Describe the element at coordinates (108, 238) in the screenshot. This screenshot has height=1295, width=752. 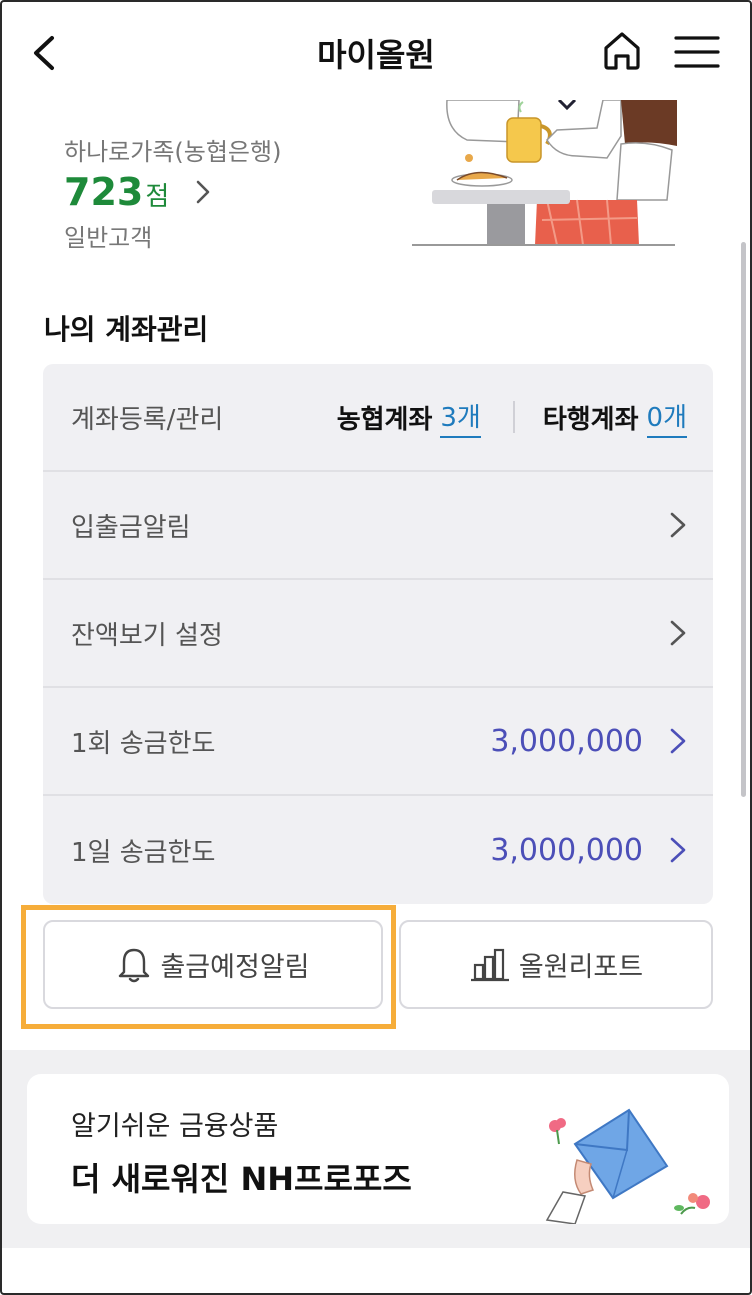
I see `grade-level: 일반고객` at that location.